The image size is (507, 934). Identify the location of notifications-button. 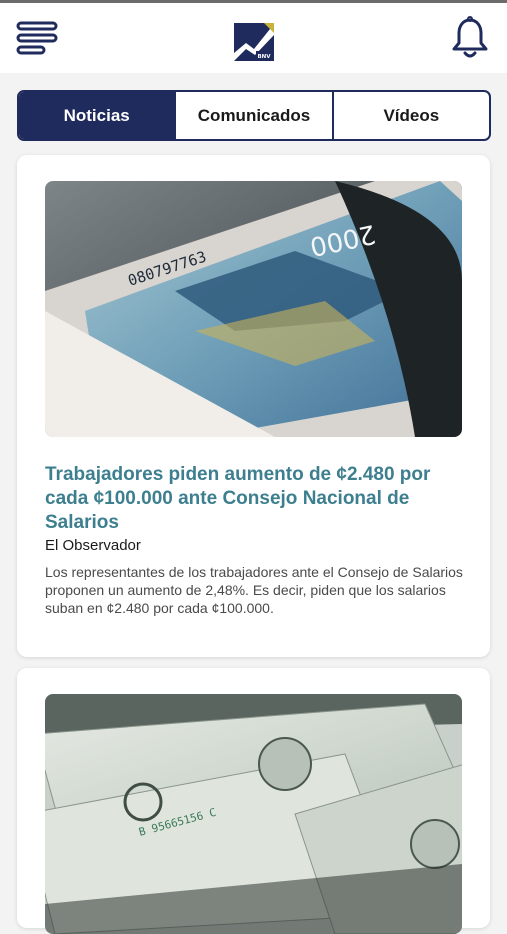
(470, 38).